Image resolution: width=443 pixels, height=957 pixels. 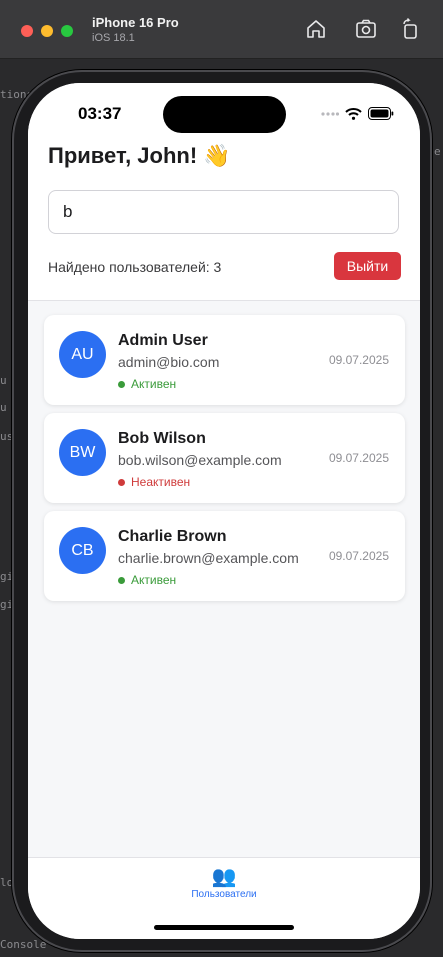 I want to click on avatar: AU, so click(x=82, y=354).